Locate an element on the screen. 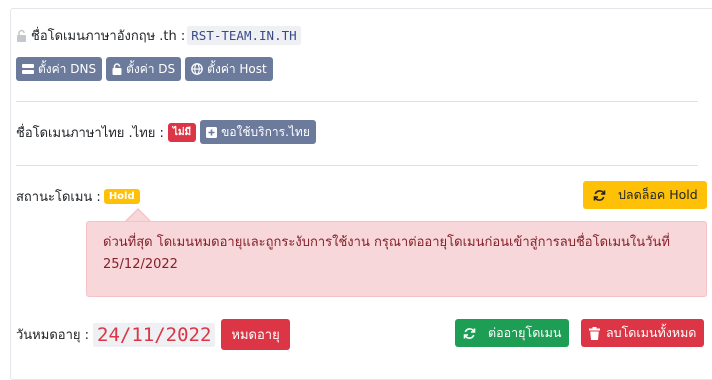 The width and height of the screenshot is (712, 380). hold-badge: Hold is located at coordinates (121, 196).